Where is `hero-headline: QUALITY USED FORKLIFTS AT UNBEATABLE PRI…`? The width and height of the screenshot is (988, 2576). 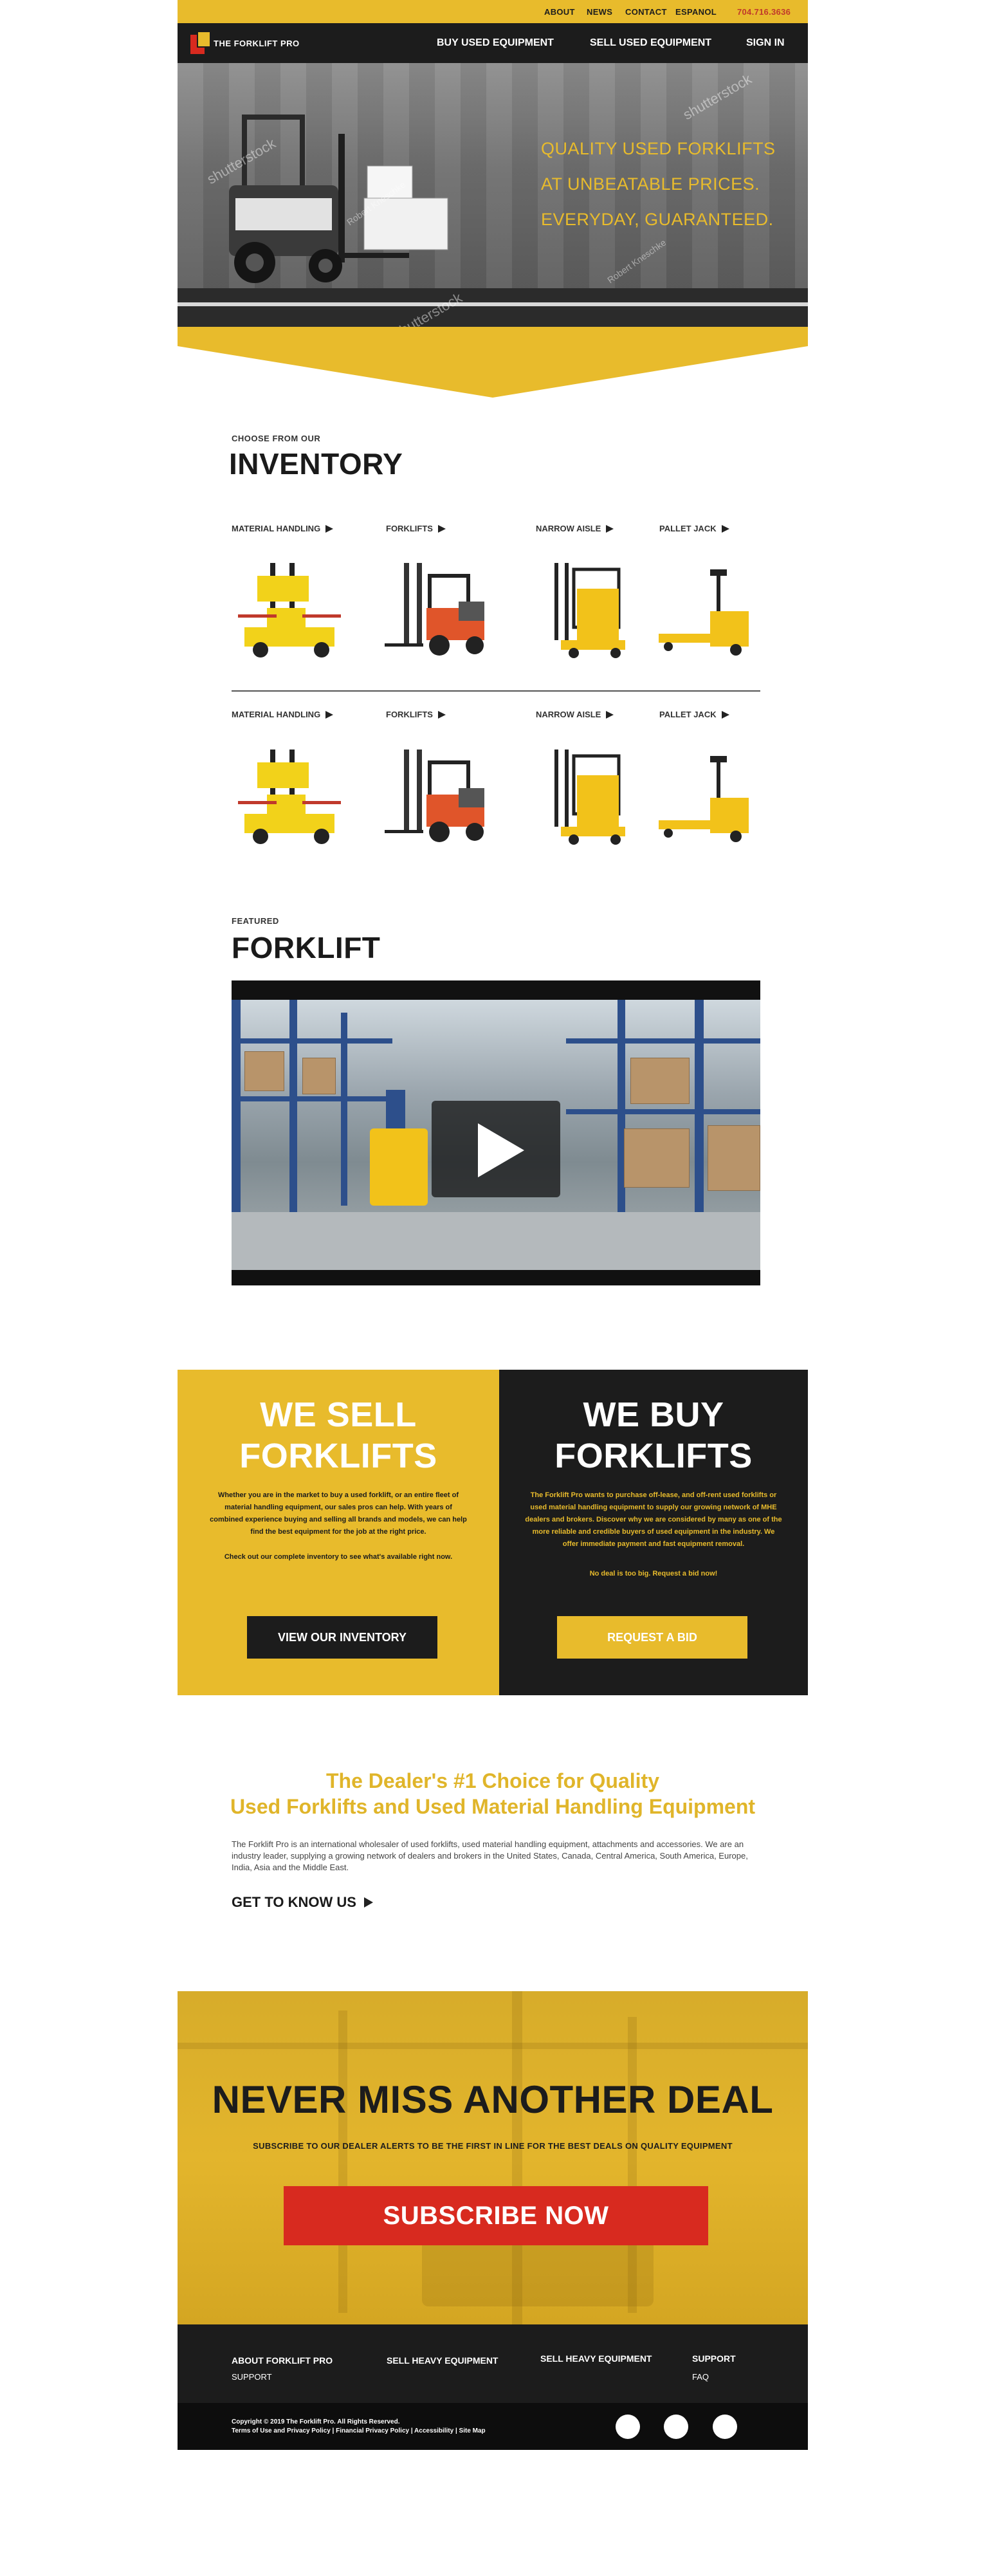
hero-headline: QUALITY USED FORKLIFTS AT UNBEATABLE PRI… is located at coordinates (669, 184).